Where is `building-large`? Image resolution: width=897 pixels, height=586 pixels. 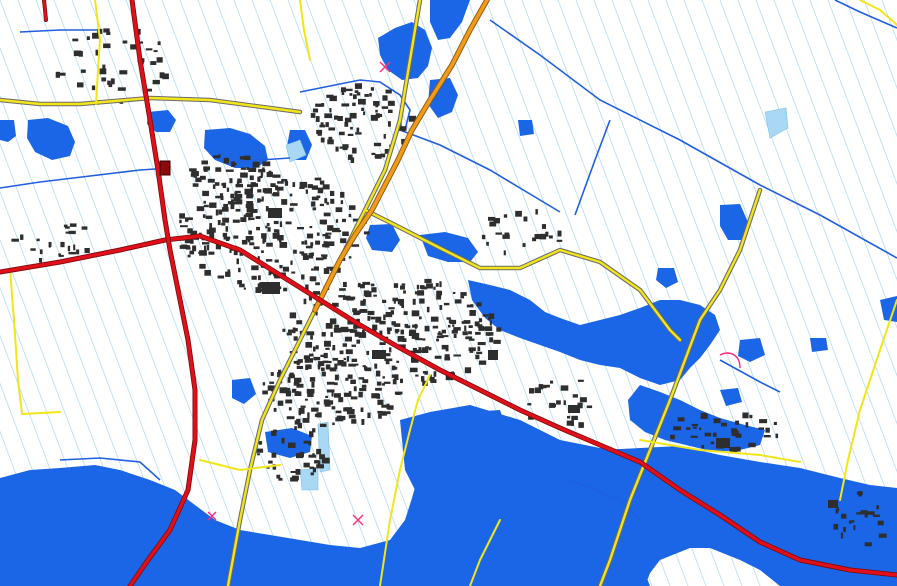
building-large is located at coordinates (379, 354).